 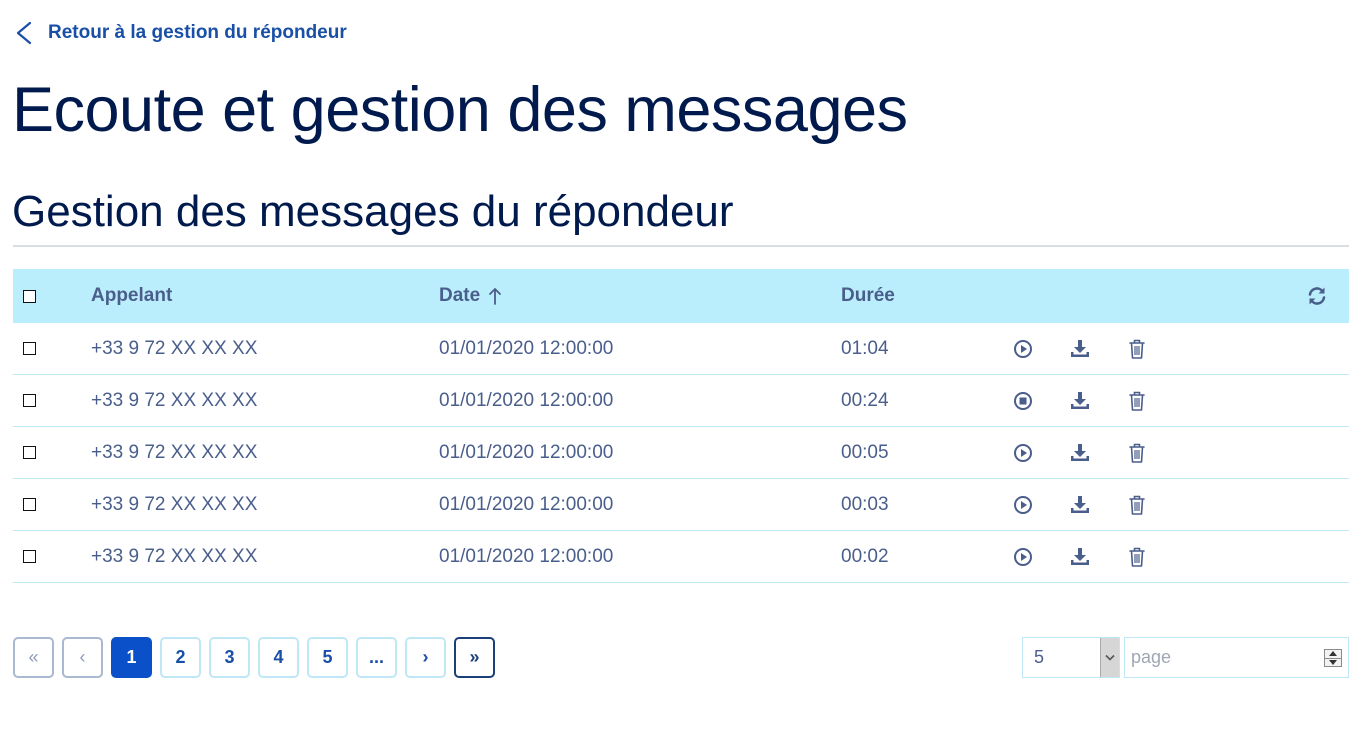 What do you see at coordinates (82, 657) in the screenshot?
I see `previous-page-button: ‹` at bounding box center [82, 657].